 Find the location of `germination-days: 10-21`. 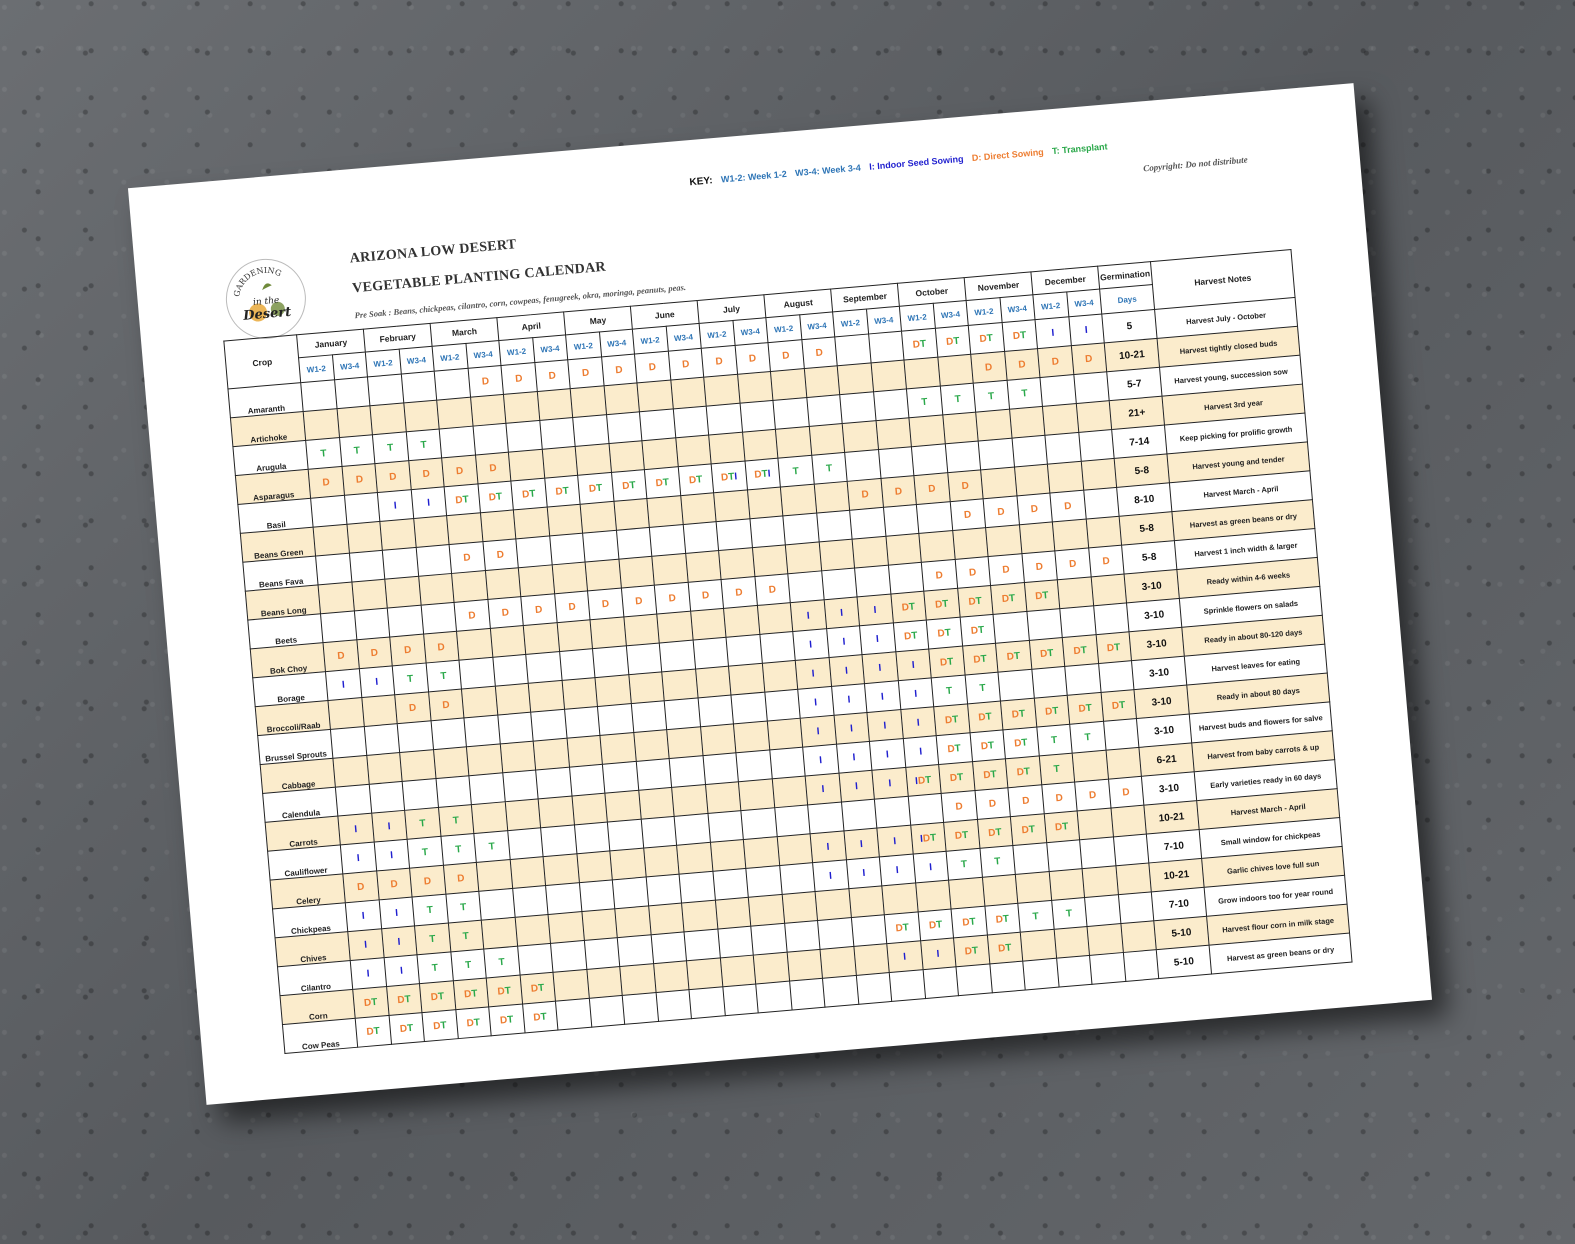

germination-days: 10-21 is located at coordinates (1176, 875).